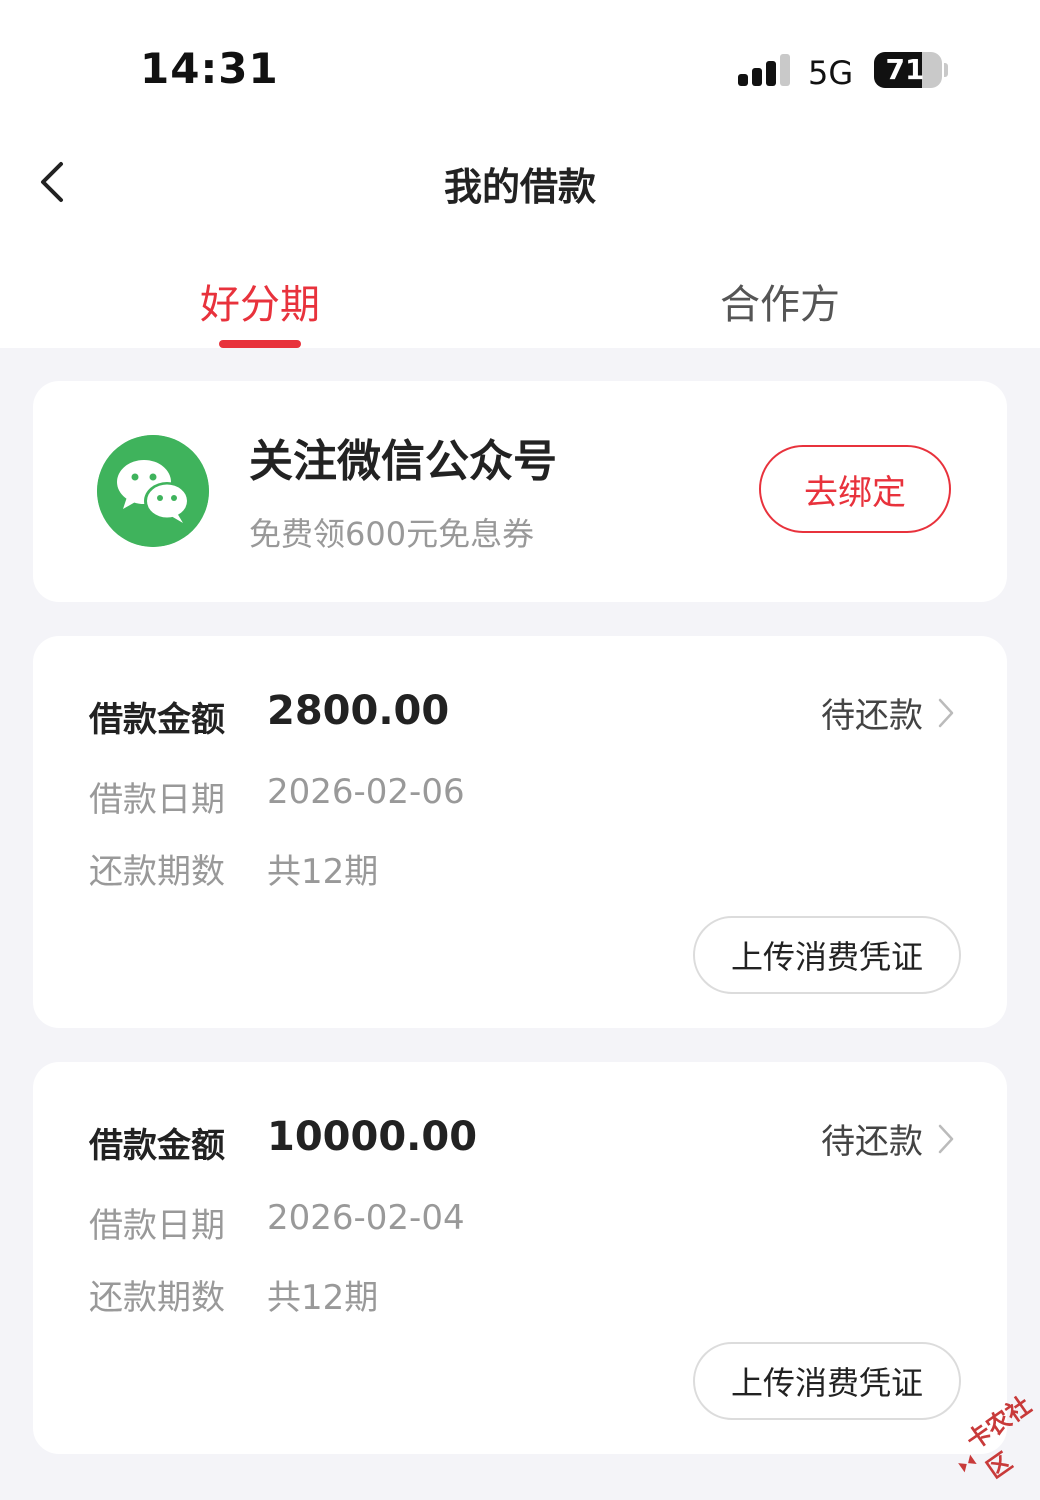 The image size is (1040, 1500). I want to click on loan-amount: 2800.00, so click(358, 711).